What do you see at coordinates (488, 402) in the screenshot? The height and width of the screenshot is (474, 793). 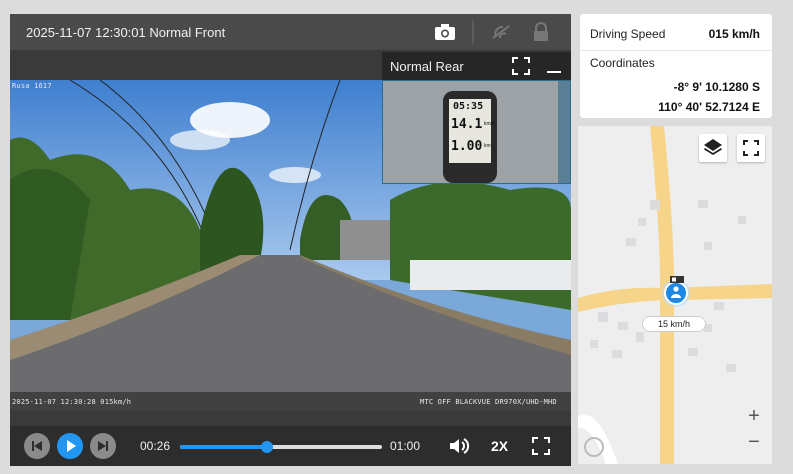 I see `osd-device: MTC OFF BLACKVUE DR970X/UHD-MHD` at bounding box center [488, 402].